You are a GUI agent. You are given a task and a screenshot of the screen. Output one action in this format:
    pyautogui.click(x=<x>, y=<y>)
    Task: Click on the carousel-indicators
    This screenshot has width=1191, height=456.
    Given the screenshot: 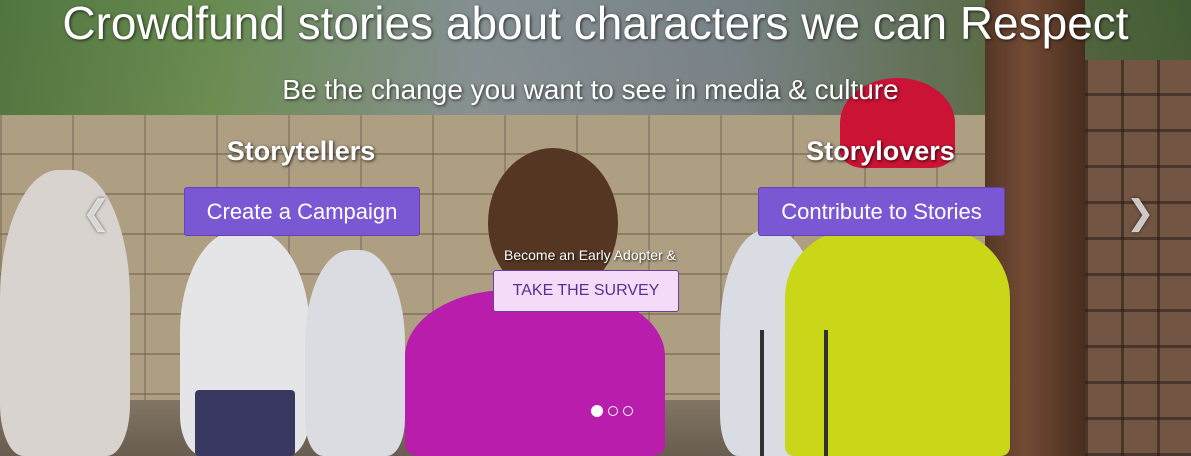 What is the action you would take?
    pyautogui.click(x=612, y=411)
    